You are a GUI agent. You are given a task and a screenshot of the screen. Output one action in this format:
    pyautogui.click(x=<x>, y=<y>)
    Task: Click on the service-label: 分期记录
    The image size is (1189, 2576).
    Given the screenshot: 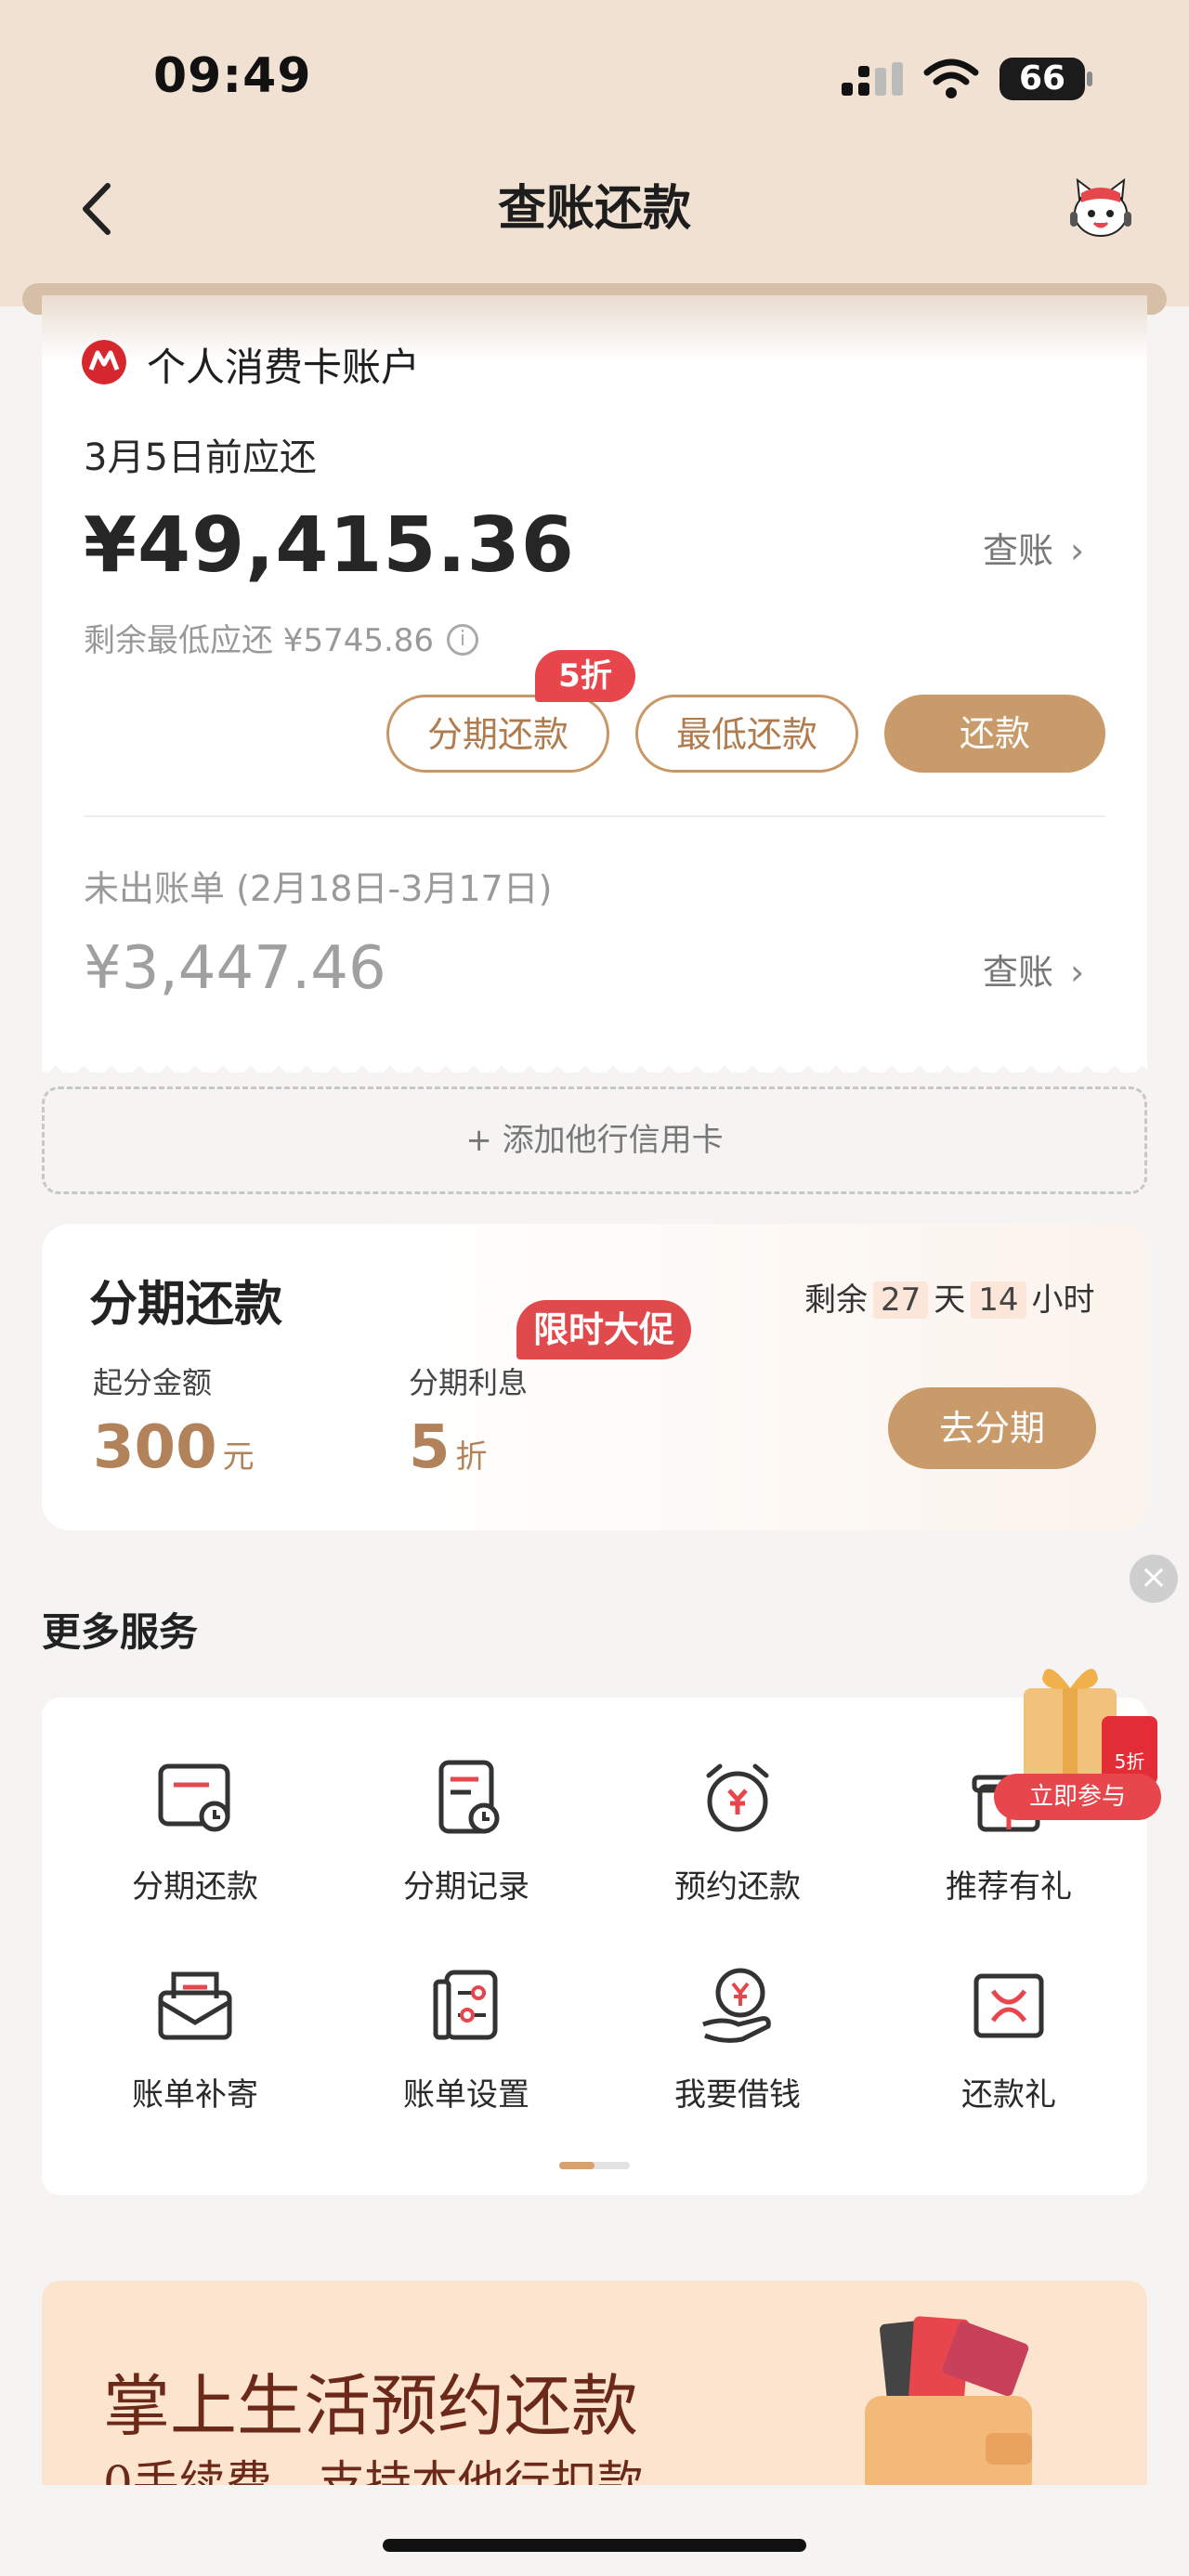 What is the action you would take?
    pyautogui.click(x=466, y=1887)
    